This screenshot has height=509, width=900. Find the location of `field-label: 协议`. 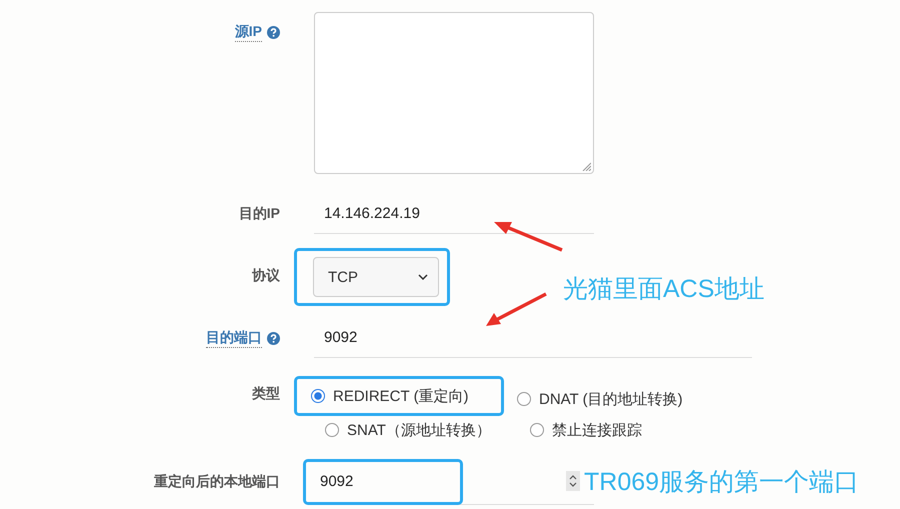

field-label: 协议 is located at coordinates (266, 276).